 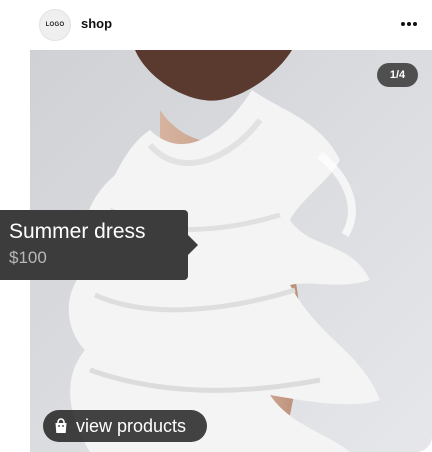 I want to click on view-products-button: view products, so click(x=125, y=426).